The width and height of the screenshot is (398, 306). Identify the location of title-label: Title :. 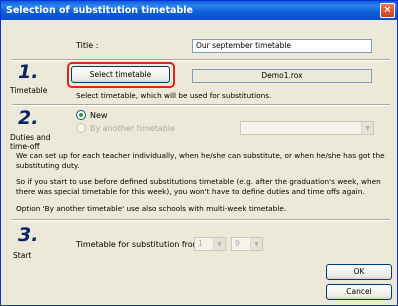
(87, 45).